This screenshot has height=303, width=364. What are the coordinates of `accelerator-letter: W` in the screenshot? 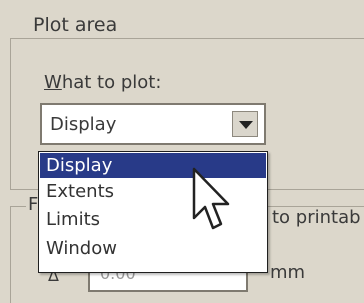 It's located at (53, 82).